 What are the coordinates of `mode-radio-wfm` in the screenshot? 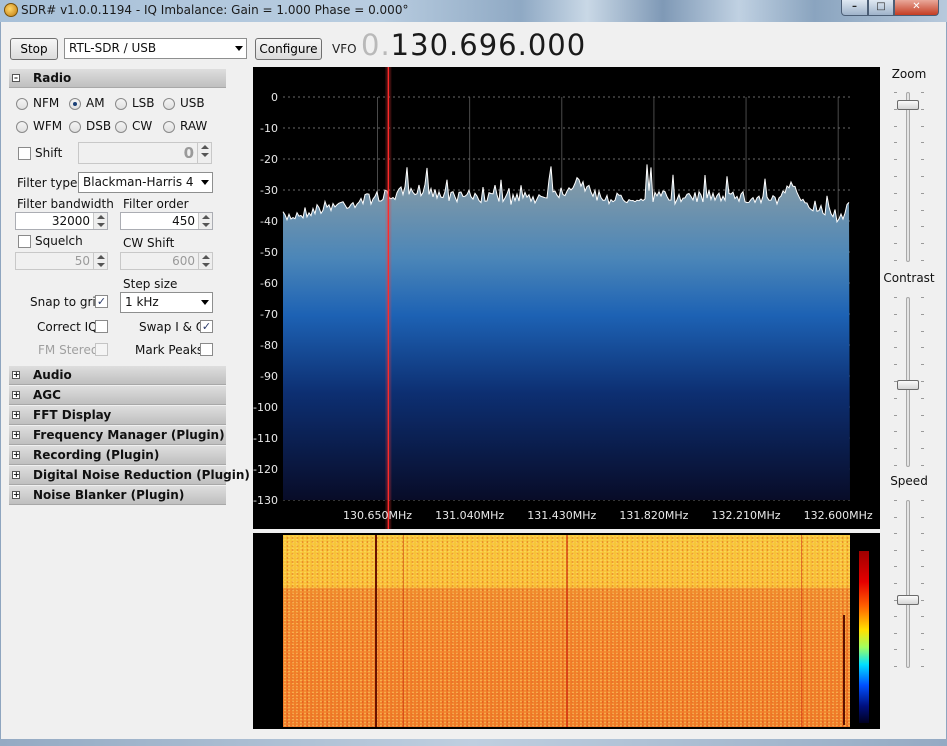 It's located at (22, 127).